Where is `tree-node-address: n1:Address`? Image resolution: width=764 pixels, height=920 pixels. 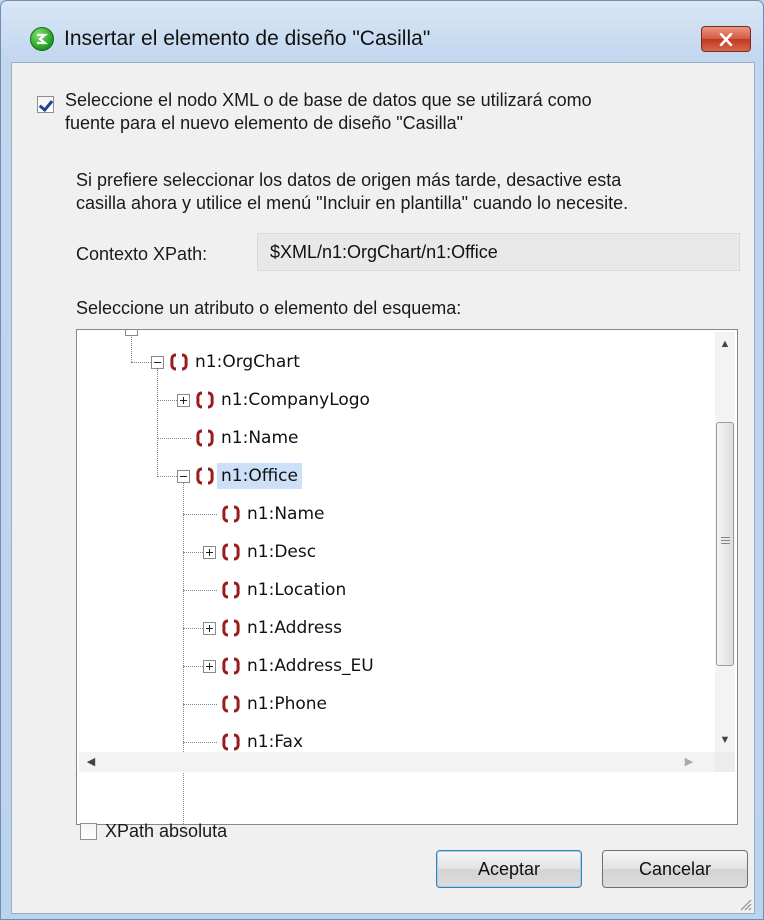 tree-node-address: n1:Address is located at coordinates (294, 628).